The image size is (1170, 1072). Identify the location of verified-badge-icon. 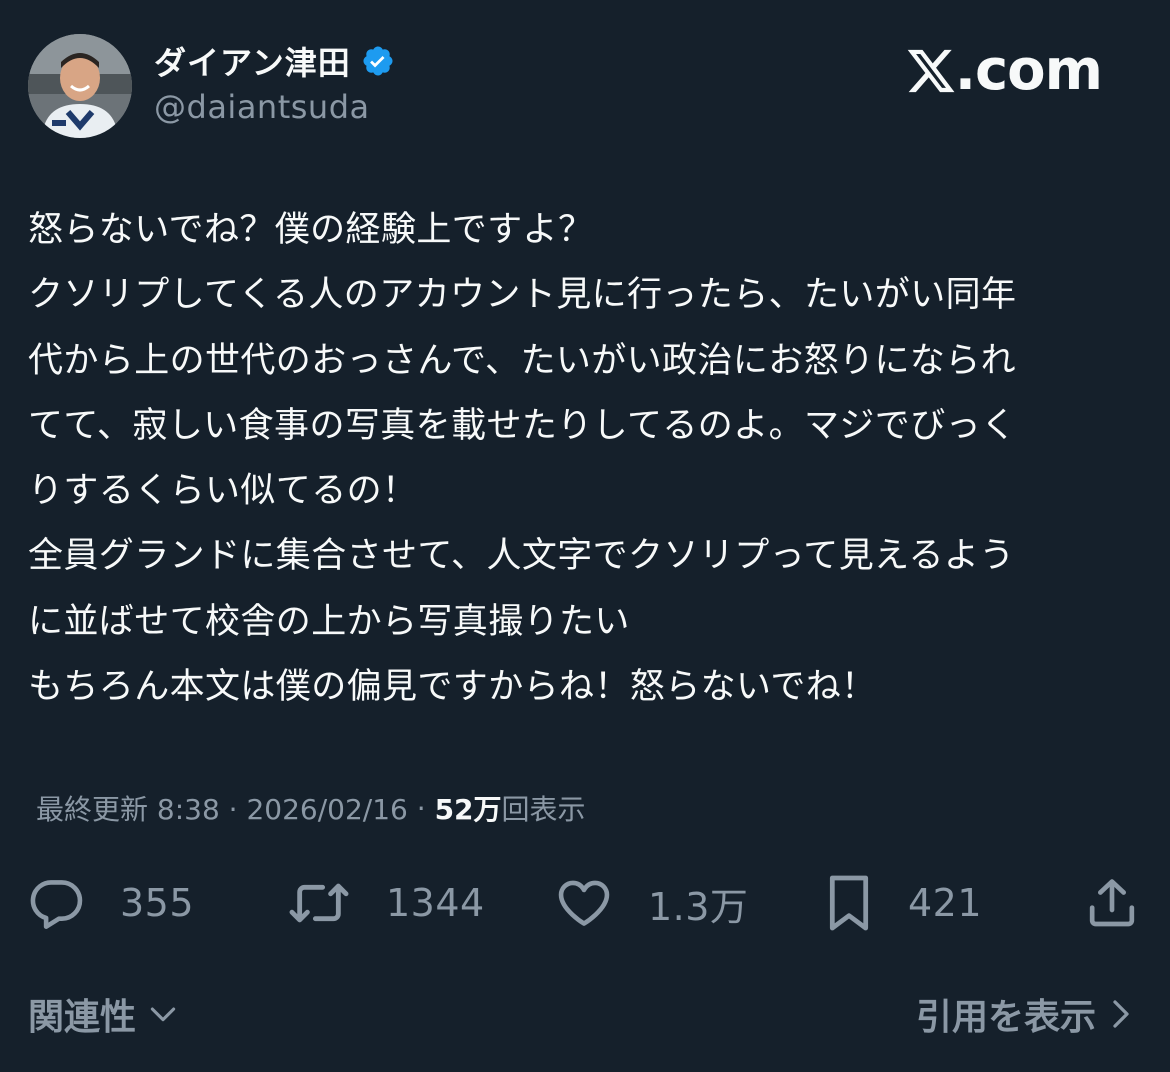
(378, 61).